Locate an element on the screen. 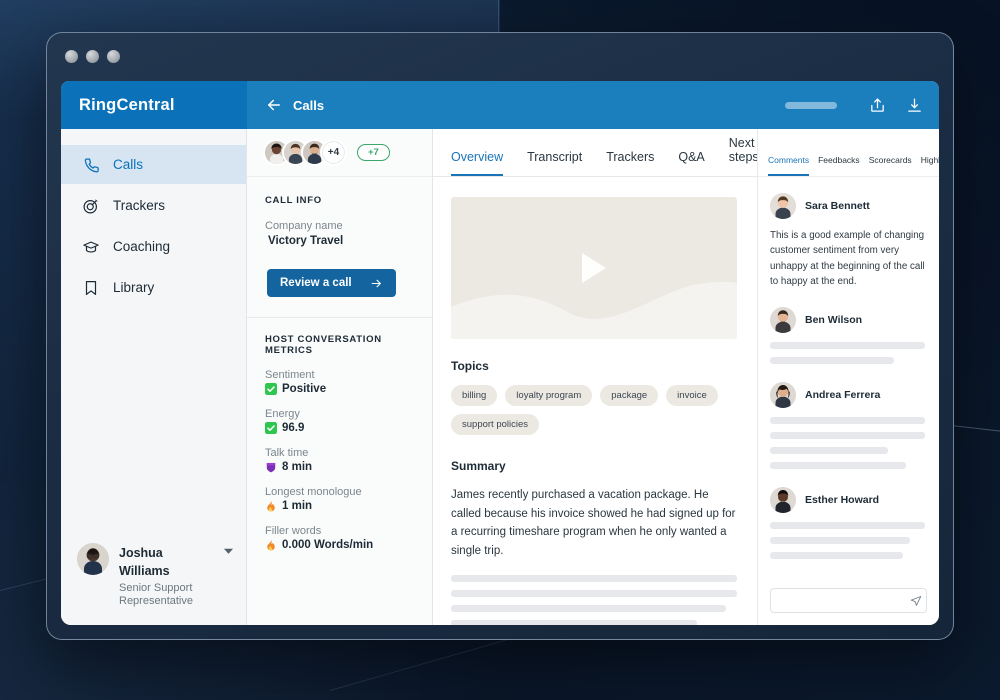  sidebar-item-coaching: Coaching is located at coordinates (153, 246).